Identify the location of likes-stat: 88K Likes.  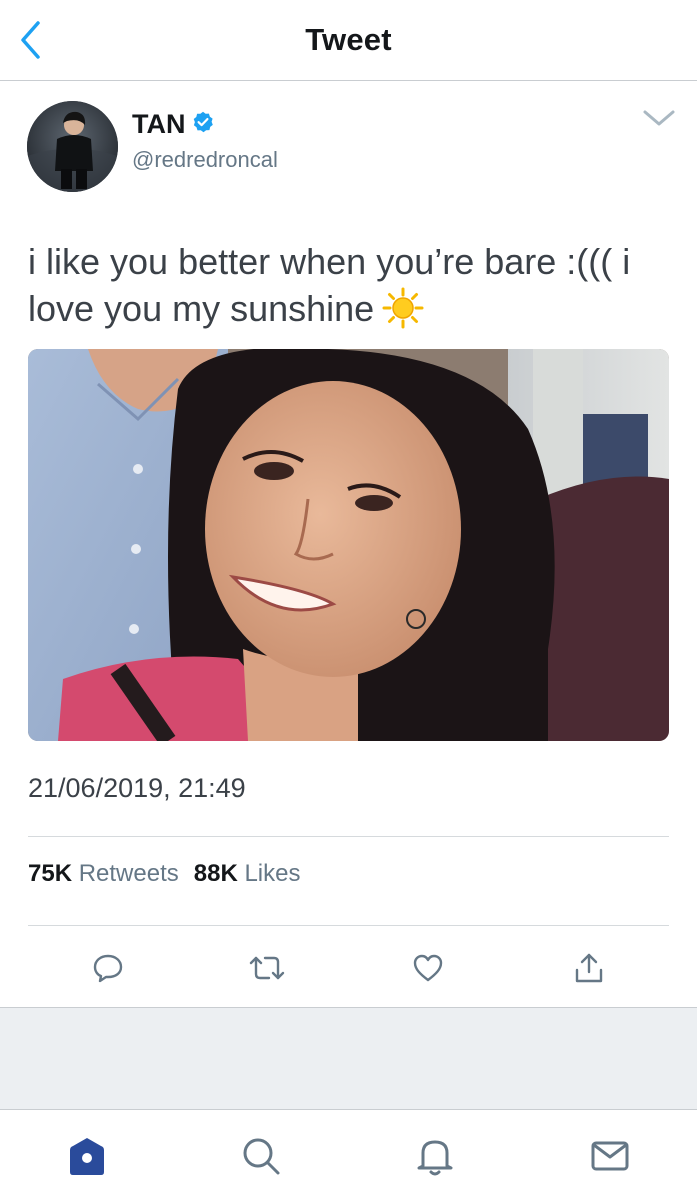
(247, 873).